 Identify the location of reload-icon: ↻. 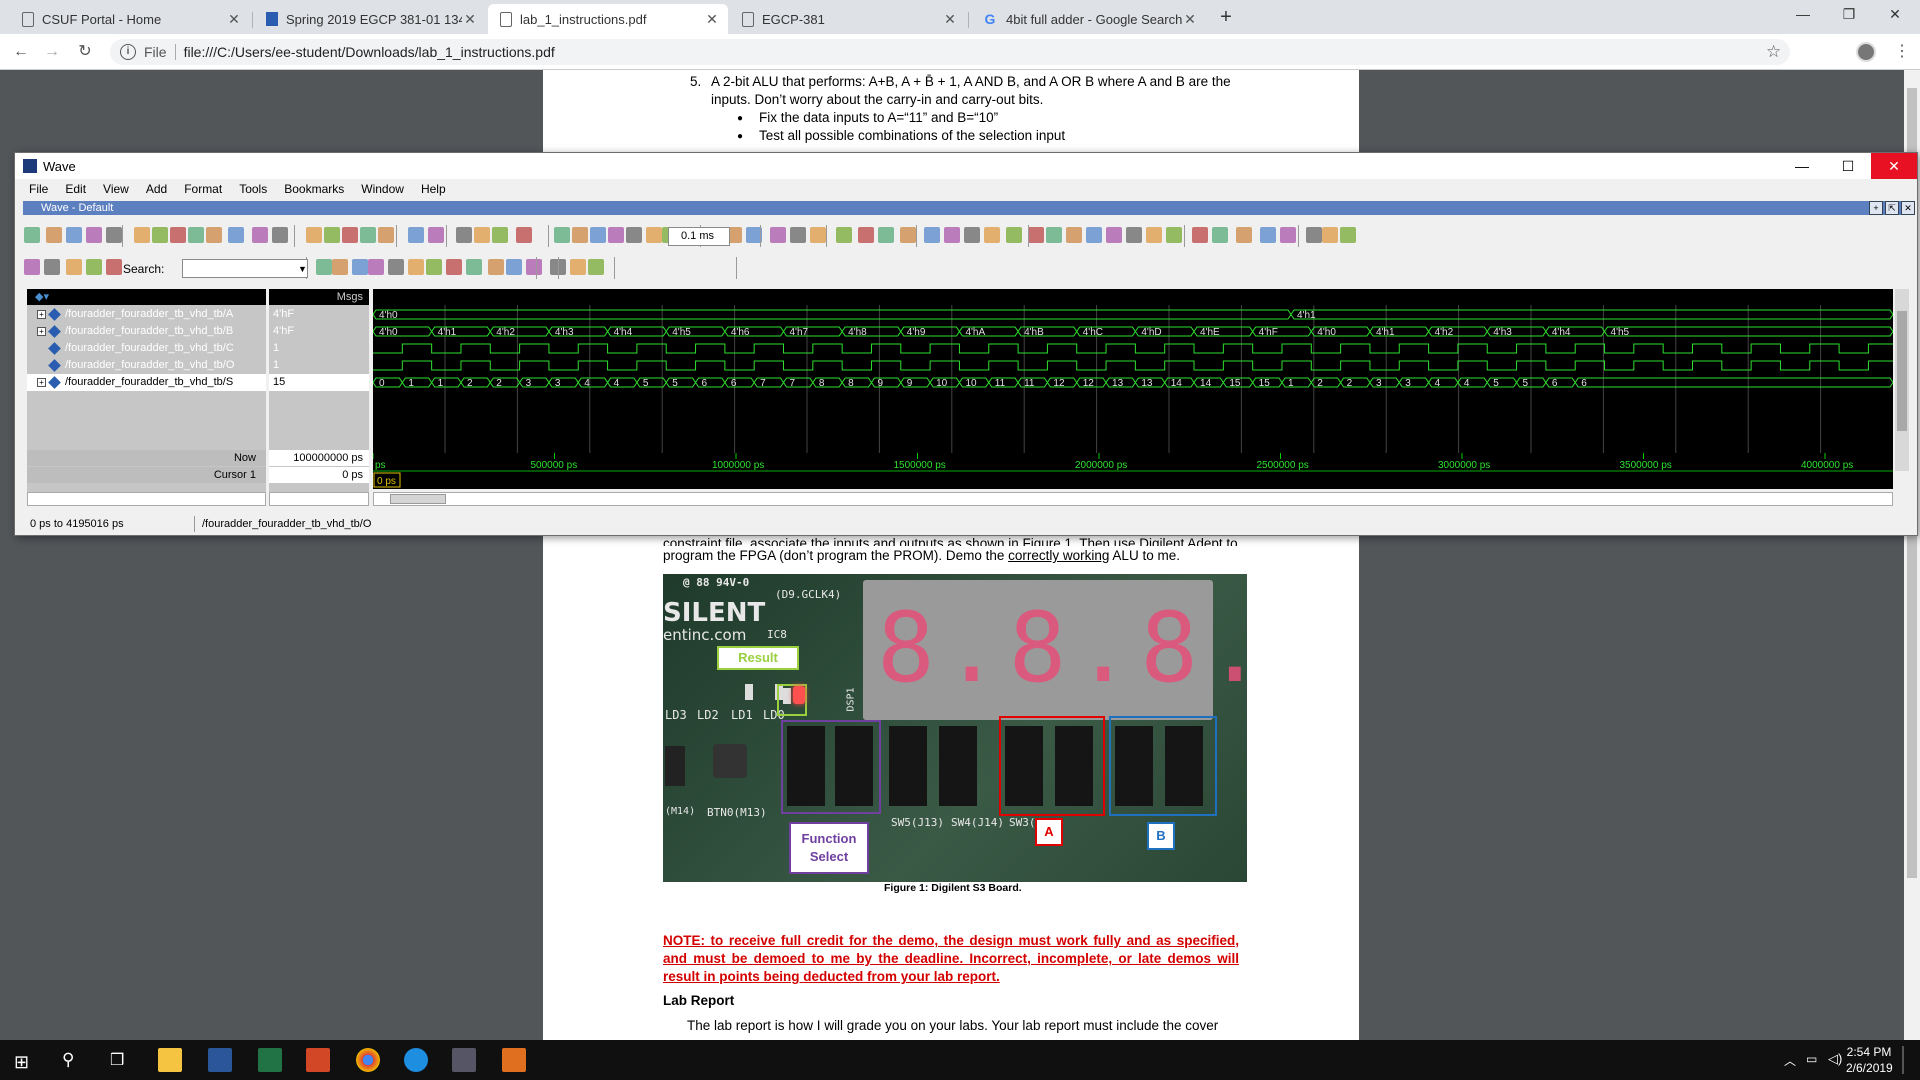
(85, 52).